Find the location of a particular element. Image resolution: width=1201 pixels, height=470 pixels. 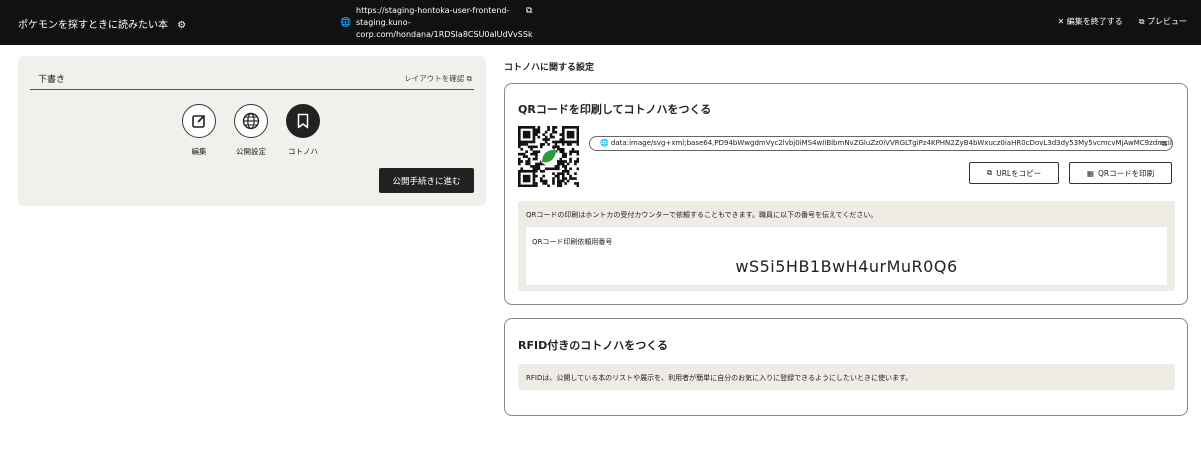

publish-settings-label: 公開設定 is located at coordinates (251, 151).